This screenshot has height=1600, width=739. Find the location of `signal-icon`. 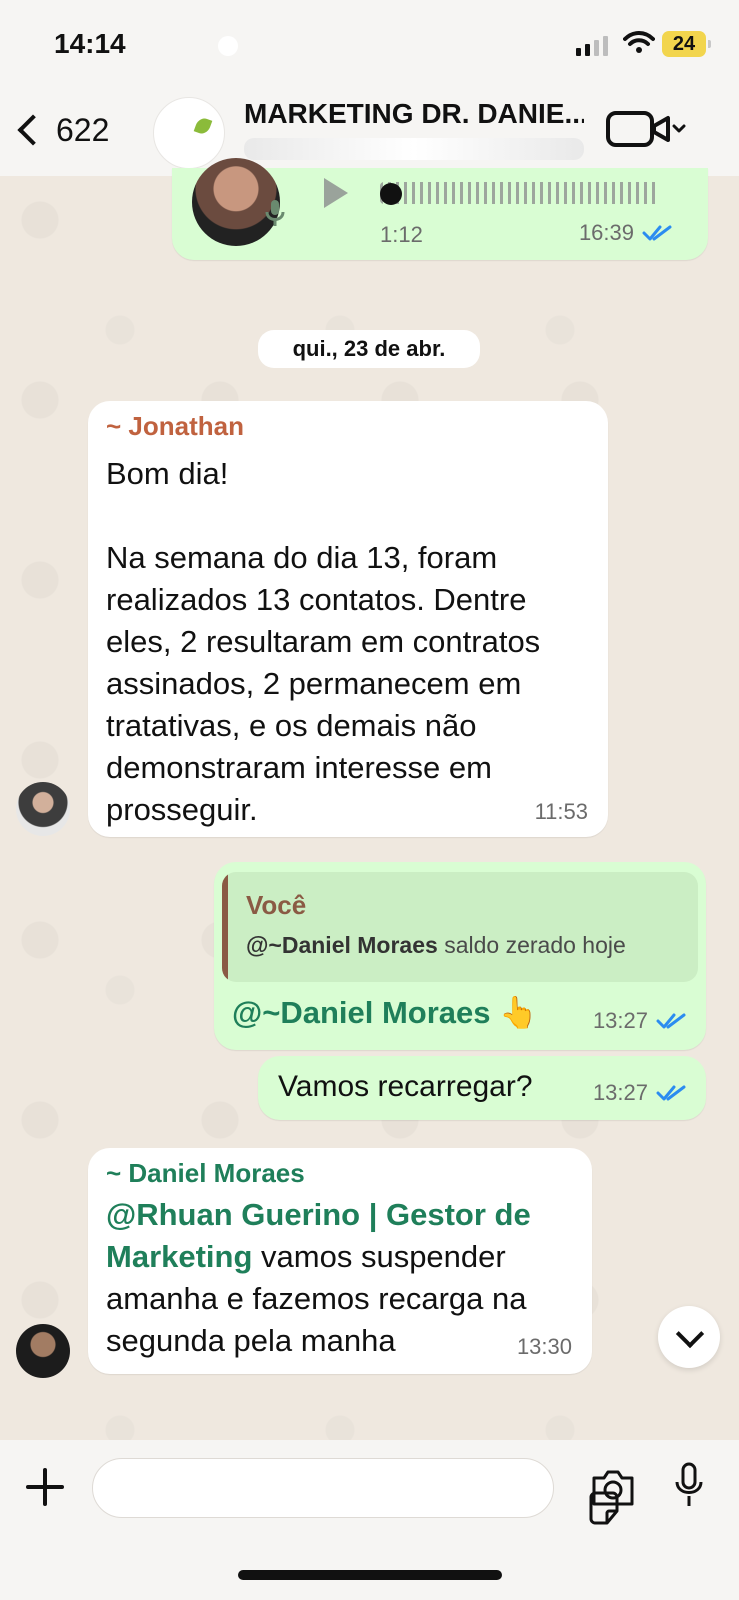

signal-icon is located at coordinates (592, 46).